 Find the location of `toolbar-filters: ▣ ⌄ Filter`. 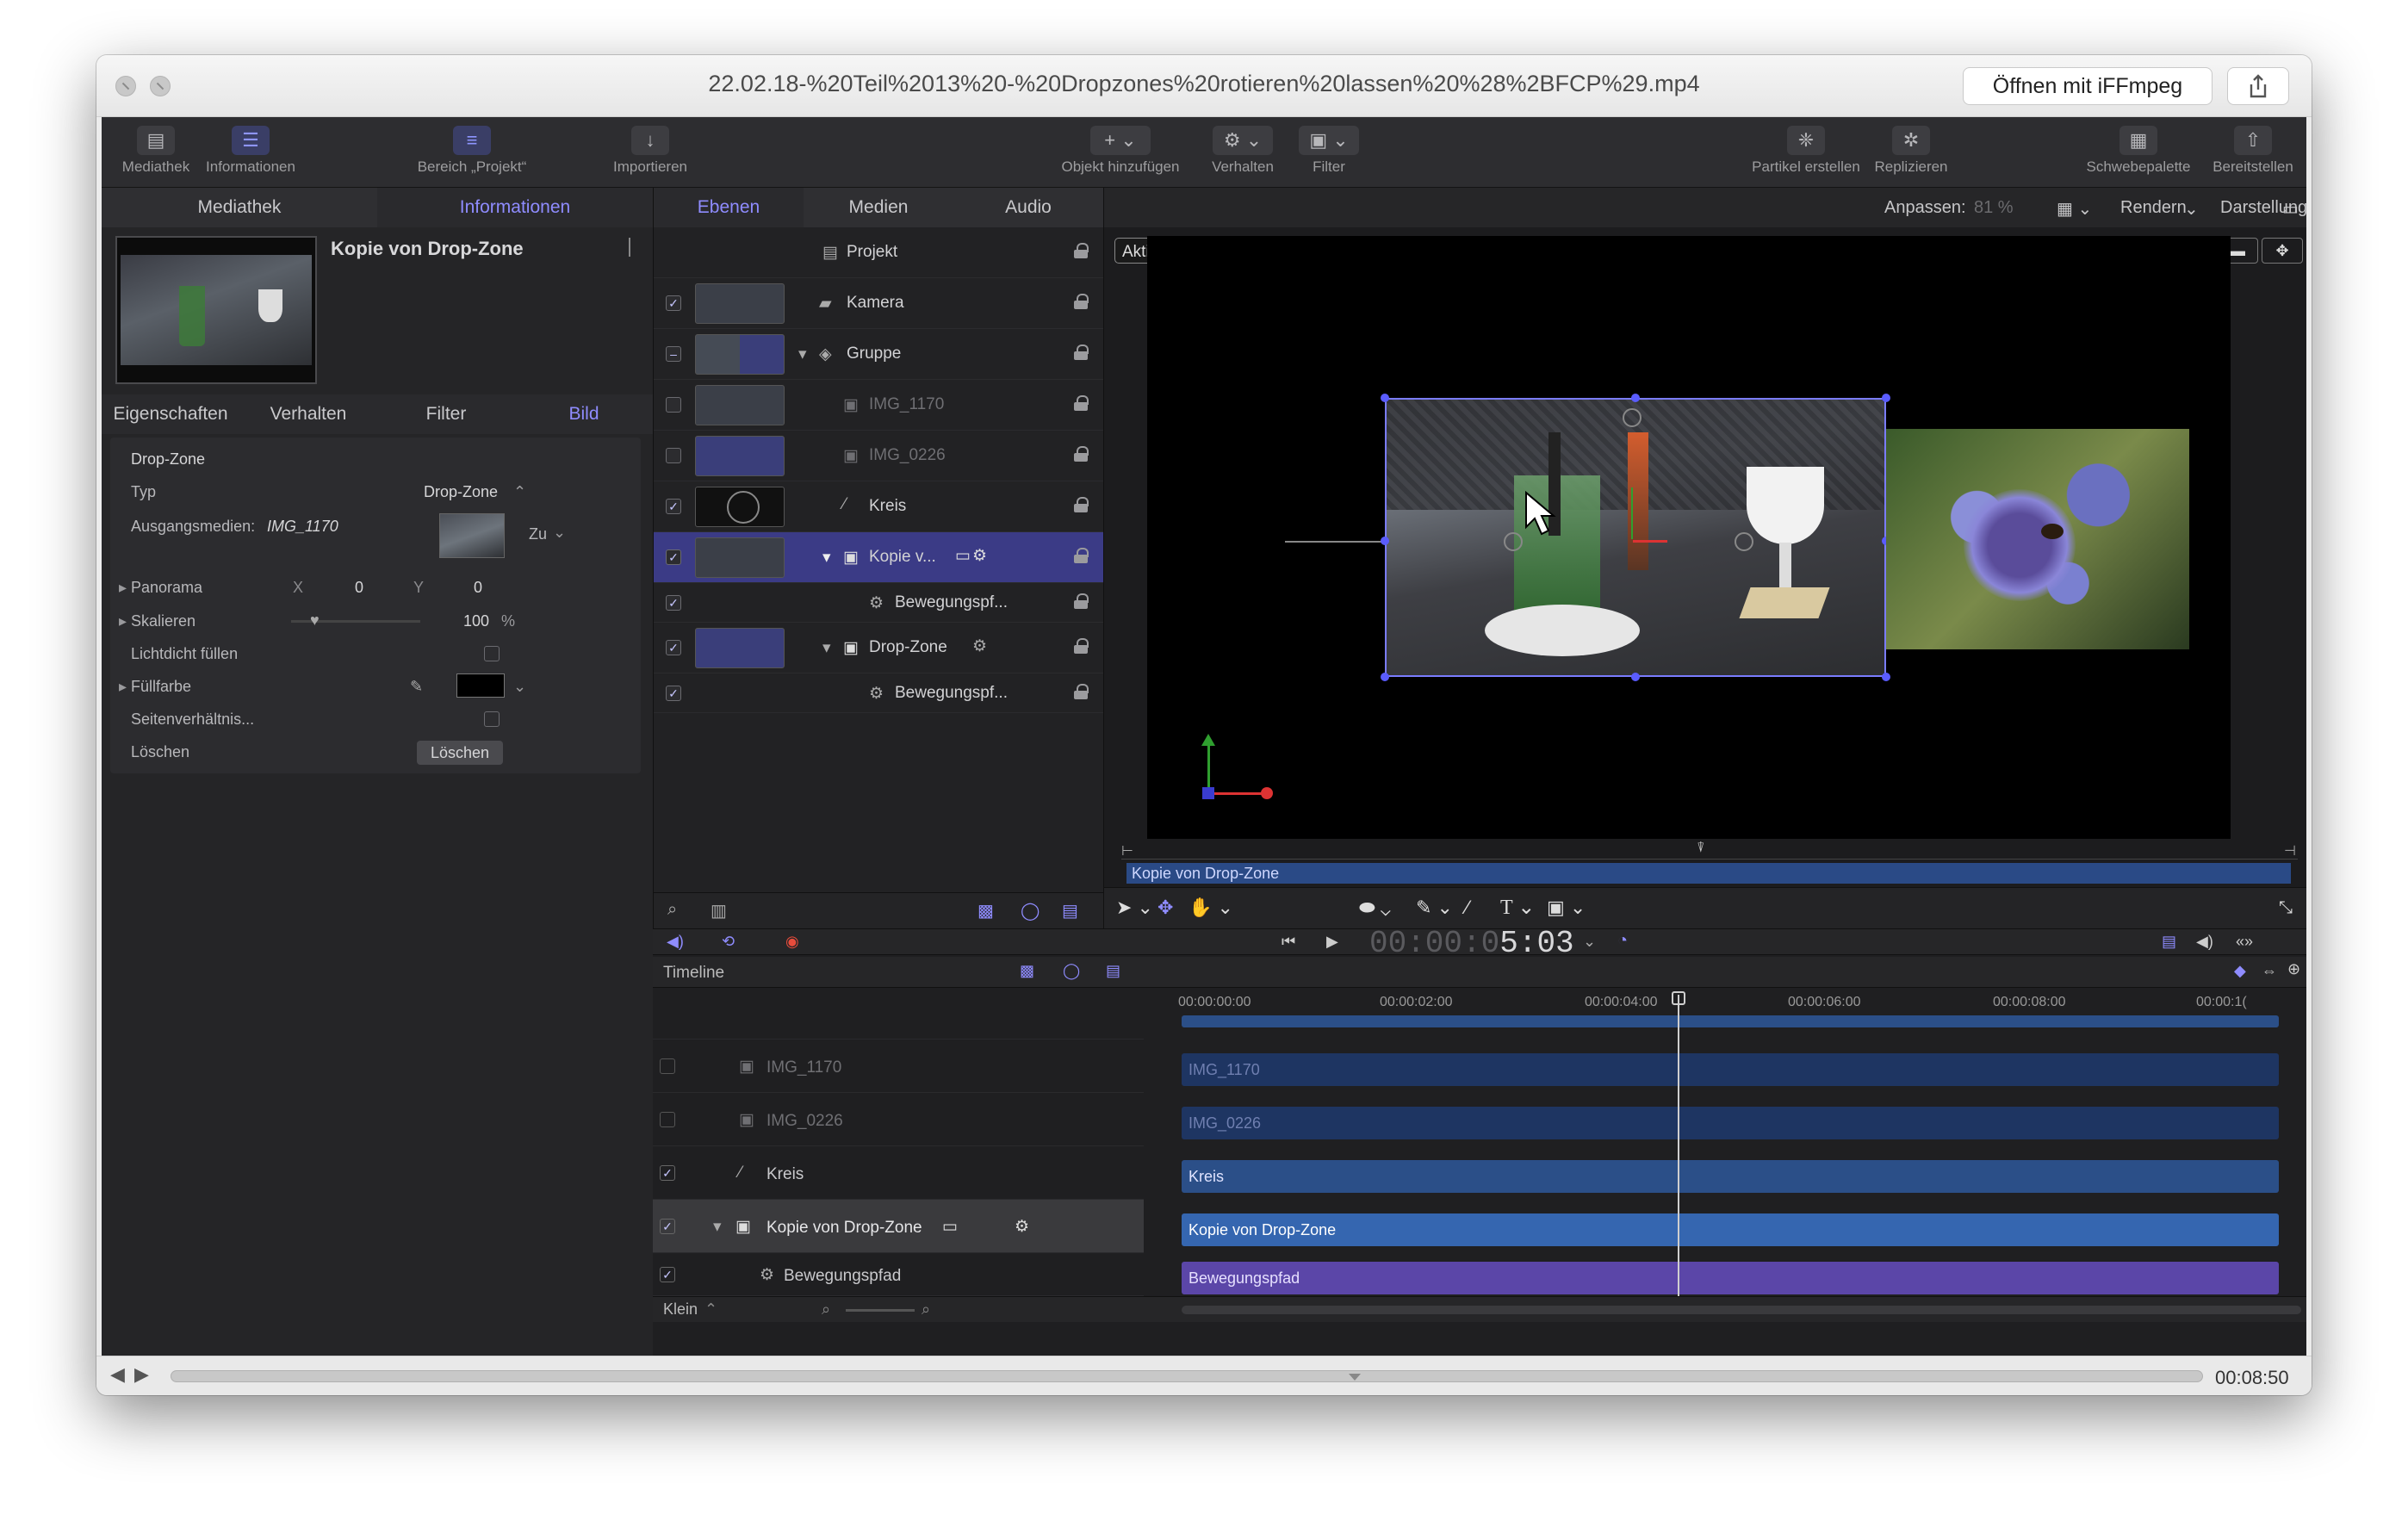

toolbar-filters: ▣ ⌄ Filter is located at coordinates (1329, 151).